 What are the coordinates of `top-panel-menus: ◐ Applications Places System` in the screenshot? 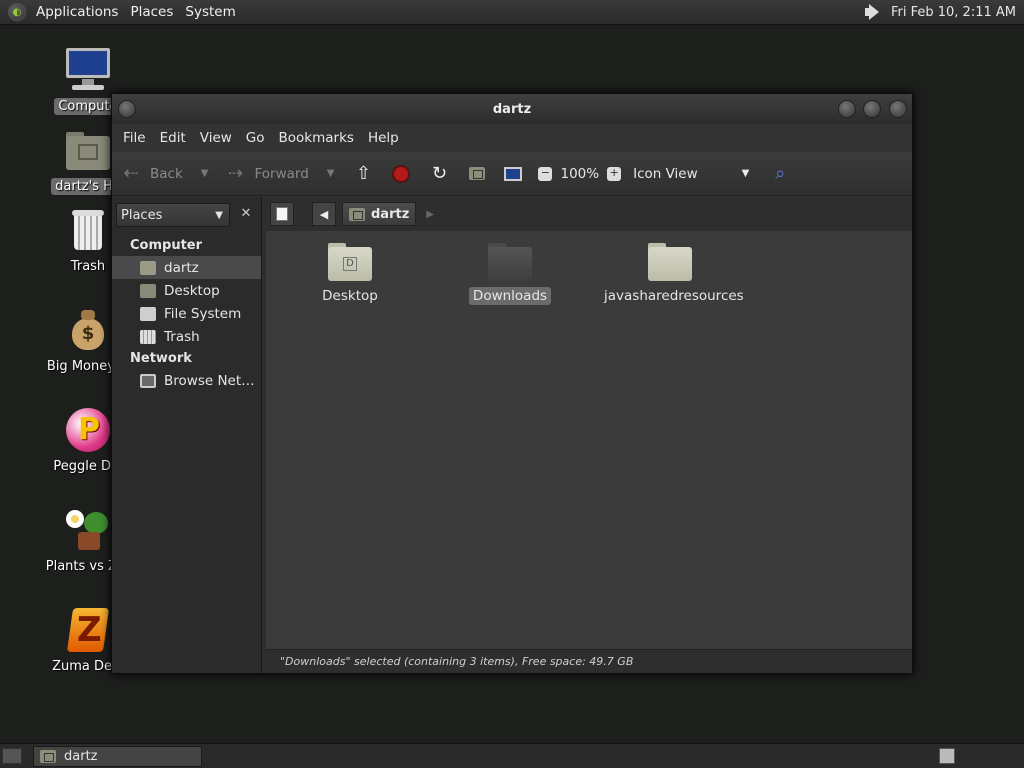 It's located at (121, 12).